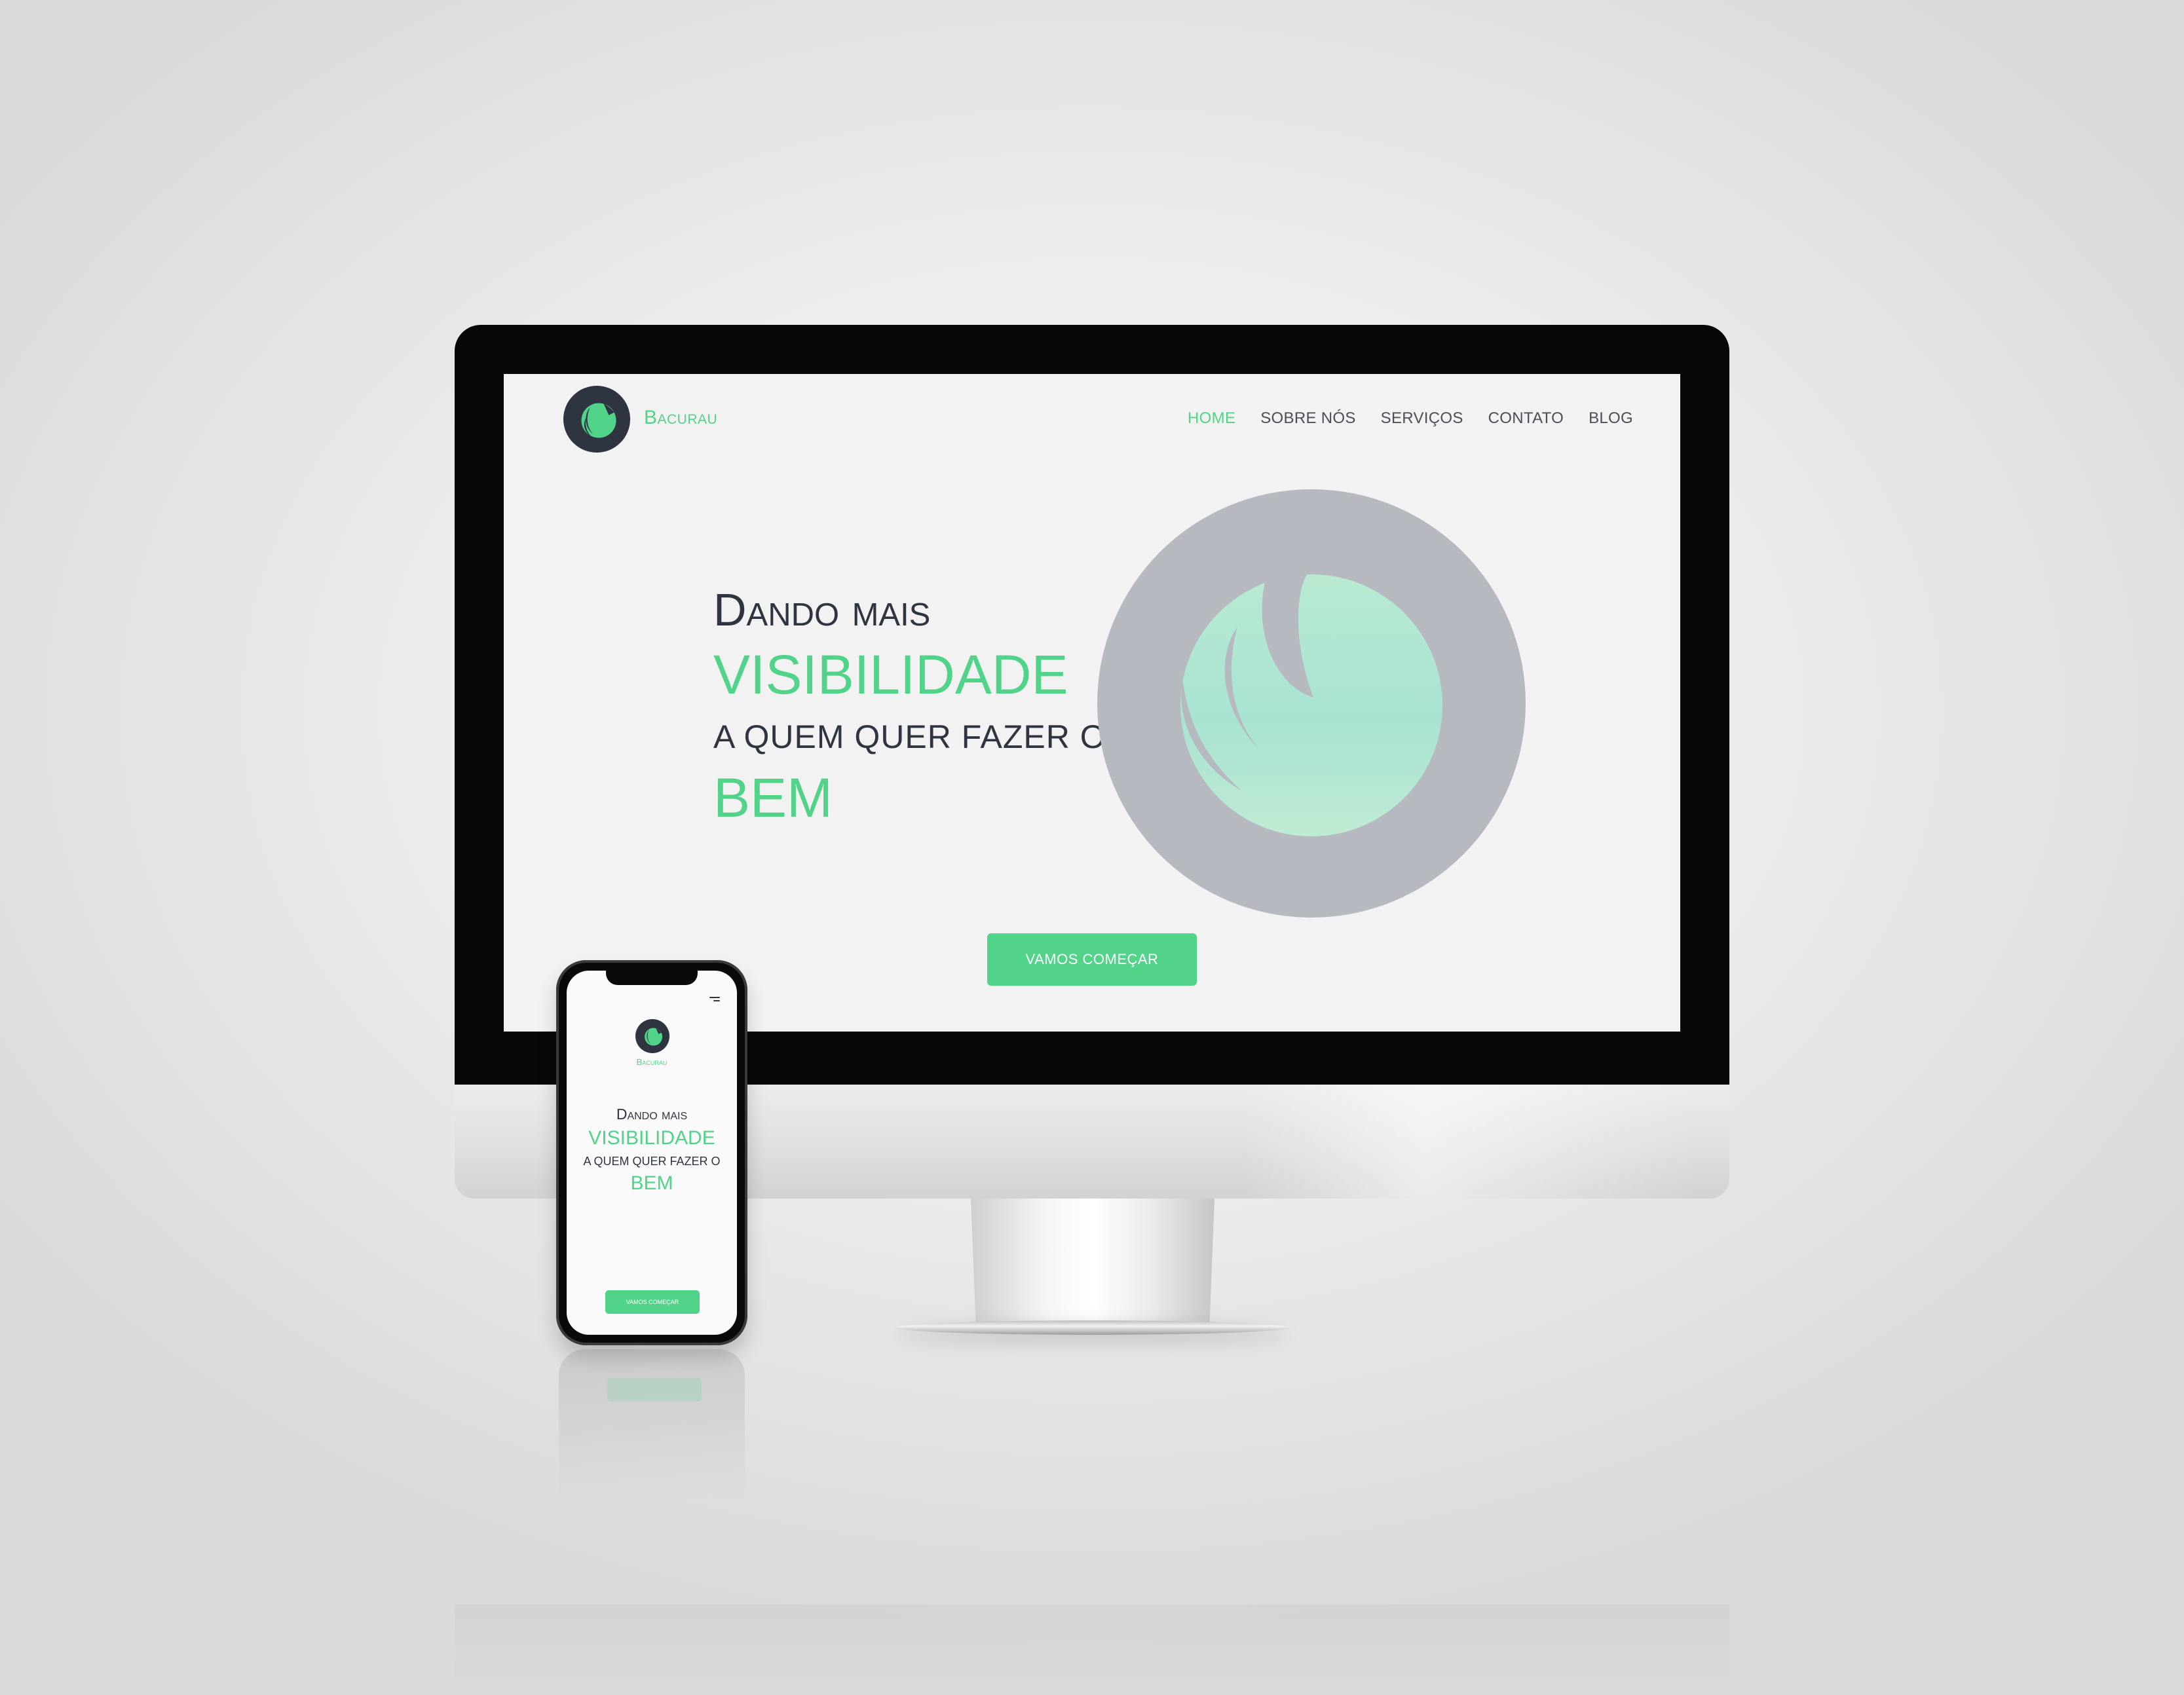 The image size is (2184, 1695). What do you see at coordinates (1211, 418) in the screenshot?
I see `nav-item-home: HOME` at bounding box center [1211, 418].